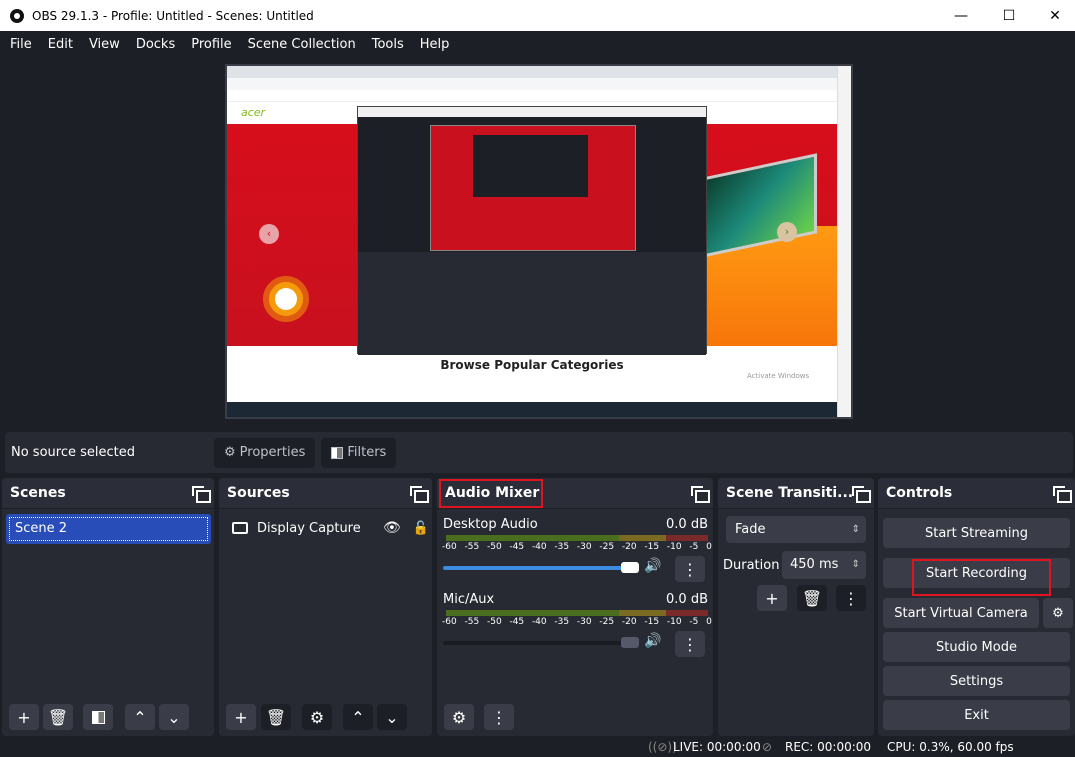 Image resolution: width=1075 pixels, height=757 pixels. I want to click on scene-filters-button, so click(98, 717).